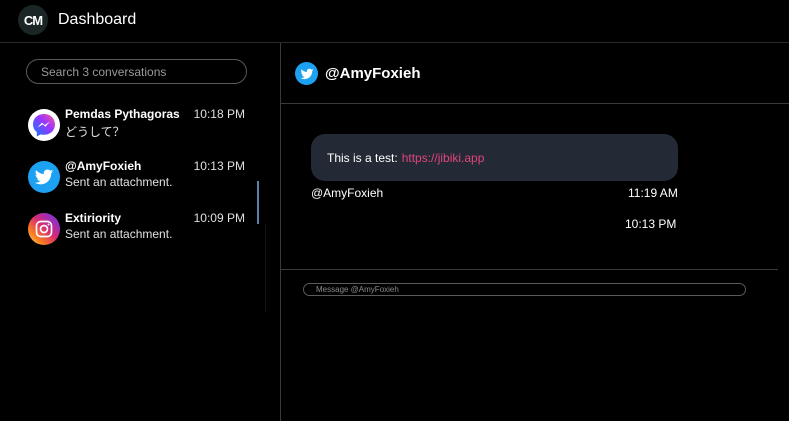 The height and width of the screenshot is (421, 789). What do you see at coordinates (219, 218) in the screenshot?
I see `conversation-time: 10:09 PM` at bounding box center [219, 218].